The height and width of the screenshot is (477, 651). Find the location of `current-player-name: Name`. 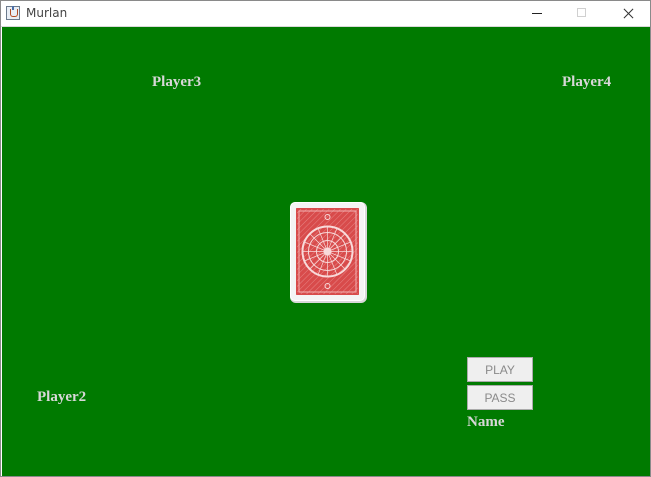

current-player-name: Name is located at coordinates (486, 422).